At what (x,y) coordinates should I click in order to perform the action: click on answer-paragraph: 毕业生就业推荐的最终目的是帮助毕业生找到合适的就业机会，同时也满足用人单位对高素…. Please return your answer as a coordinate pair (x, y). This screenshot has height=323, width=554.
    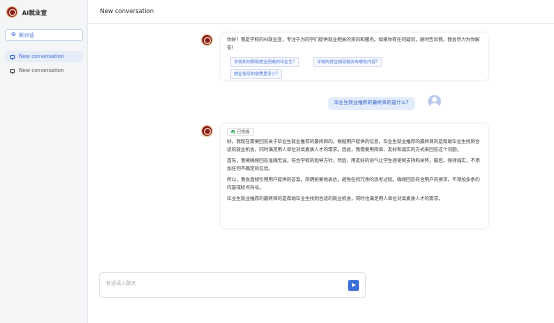
    Looking at the image, I should click on (335, 199).